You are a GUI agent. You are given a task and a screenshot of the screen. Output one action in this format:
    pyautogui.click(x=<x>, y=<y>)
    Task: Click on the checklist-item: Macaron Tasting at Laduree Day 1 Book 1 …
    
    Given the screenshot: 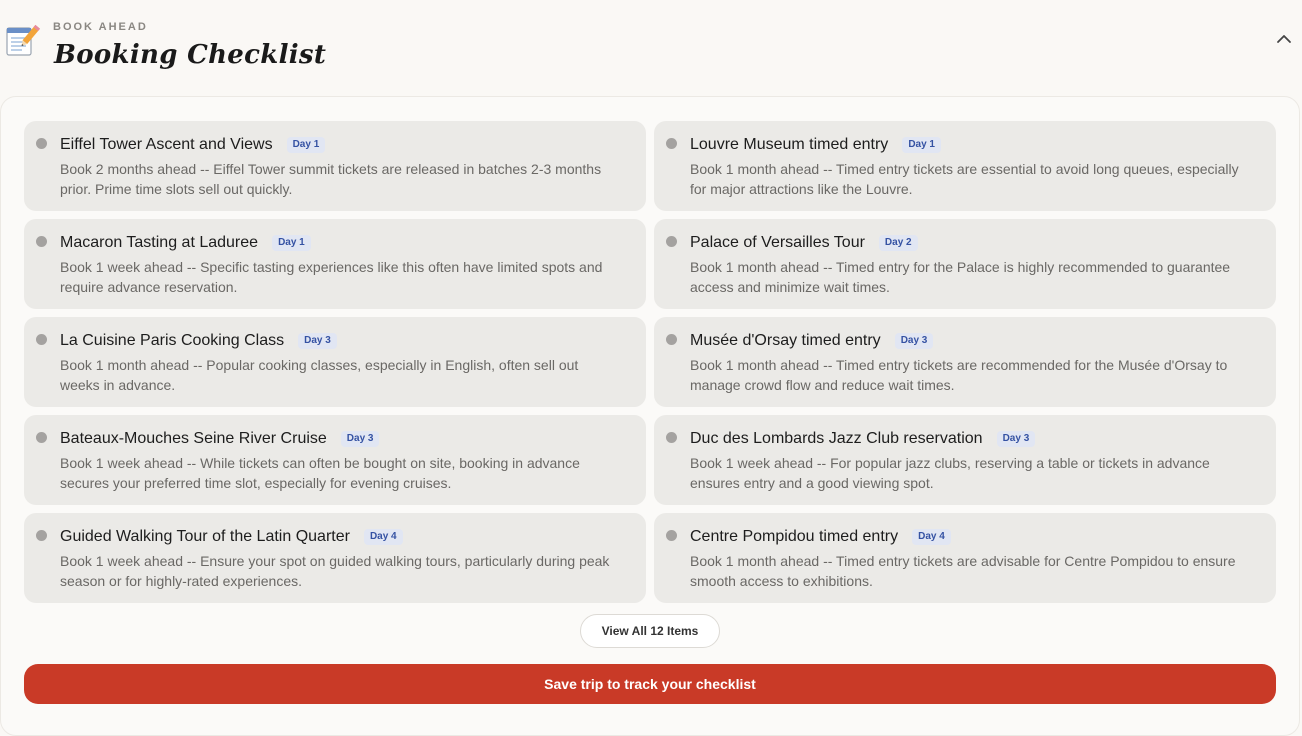 What is the action you would take?
    pyautogui.click(x=335, y=264)
    